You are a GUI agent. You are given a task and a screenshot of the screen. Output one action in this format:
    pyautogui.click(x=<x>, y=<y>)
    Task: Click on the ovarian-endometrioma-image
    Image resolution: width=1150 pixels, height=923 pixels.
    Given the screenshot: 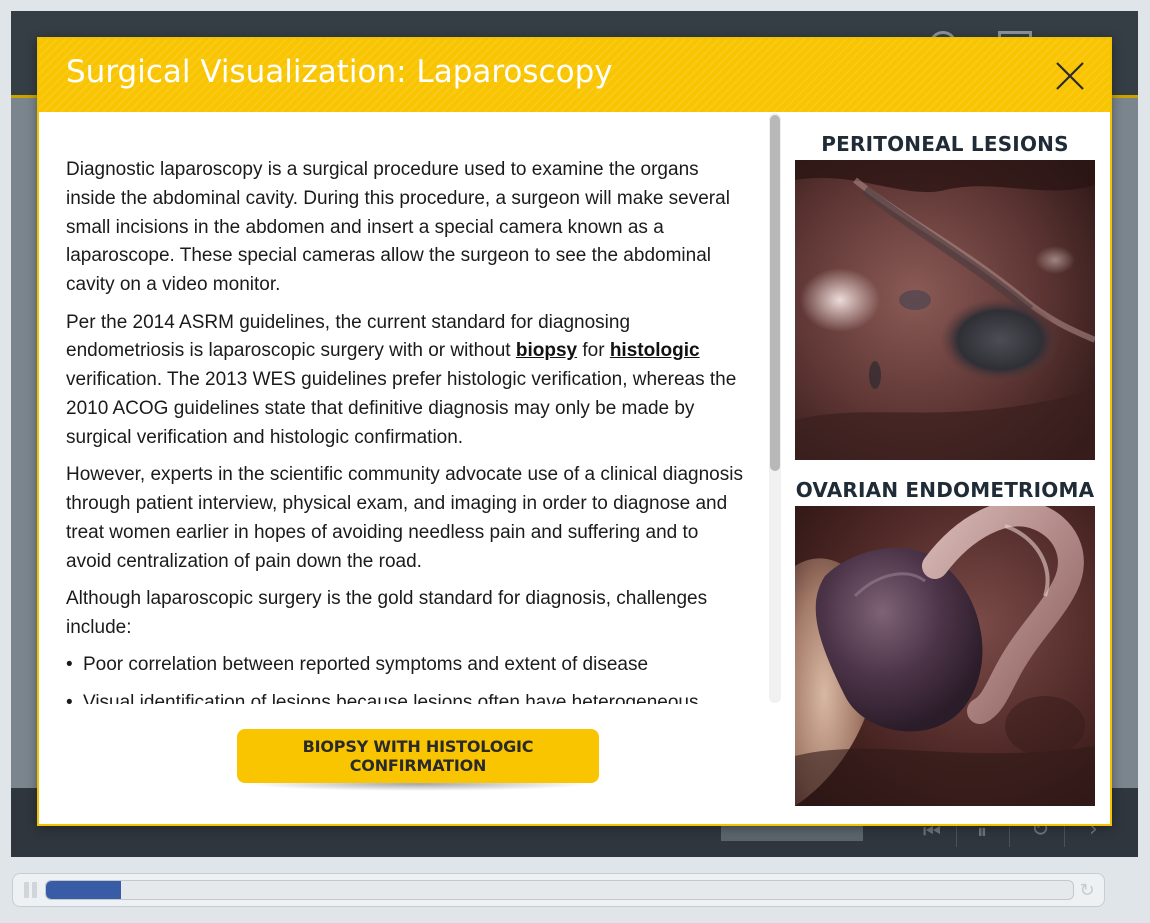 What is the action you would take?
    pyautogui.click(x=945, y=656)
    